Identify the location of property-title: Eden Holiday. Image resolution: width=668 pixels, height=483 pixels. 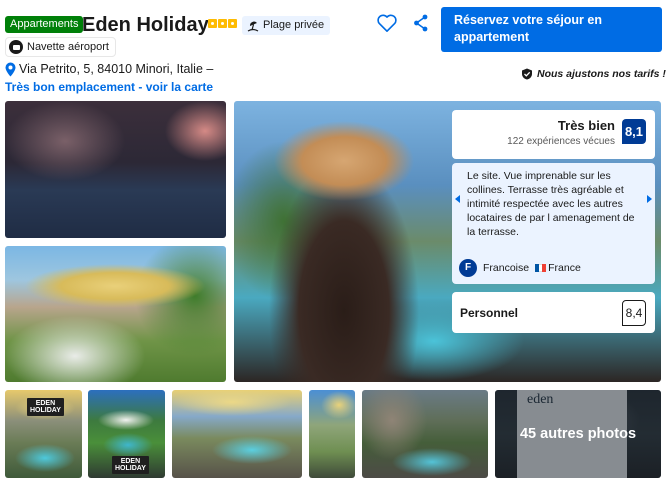
(145, 25).